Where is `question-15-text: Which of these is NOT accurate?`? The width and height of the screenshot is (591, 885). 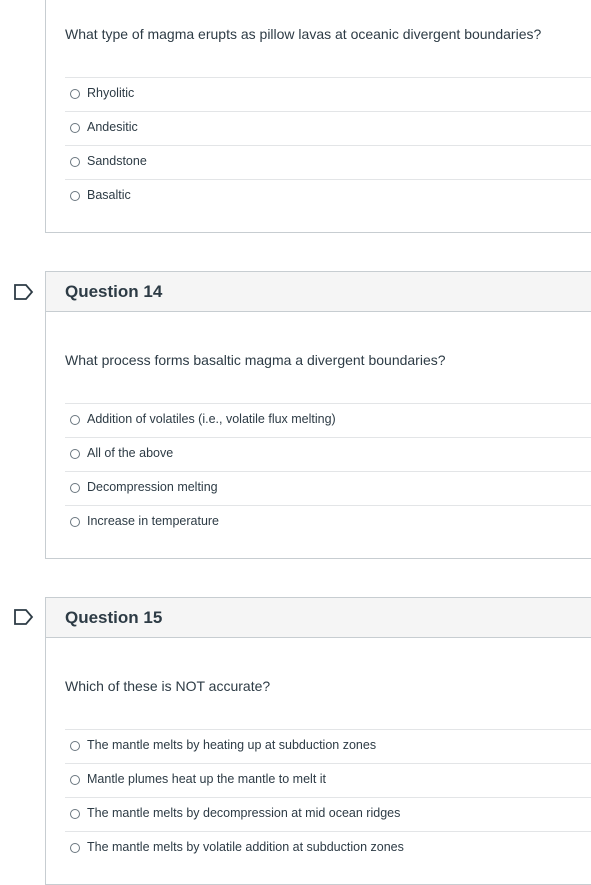 question-15-text: Which of these is NOT accurate? is located at coordinates (168, 686).